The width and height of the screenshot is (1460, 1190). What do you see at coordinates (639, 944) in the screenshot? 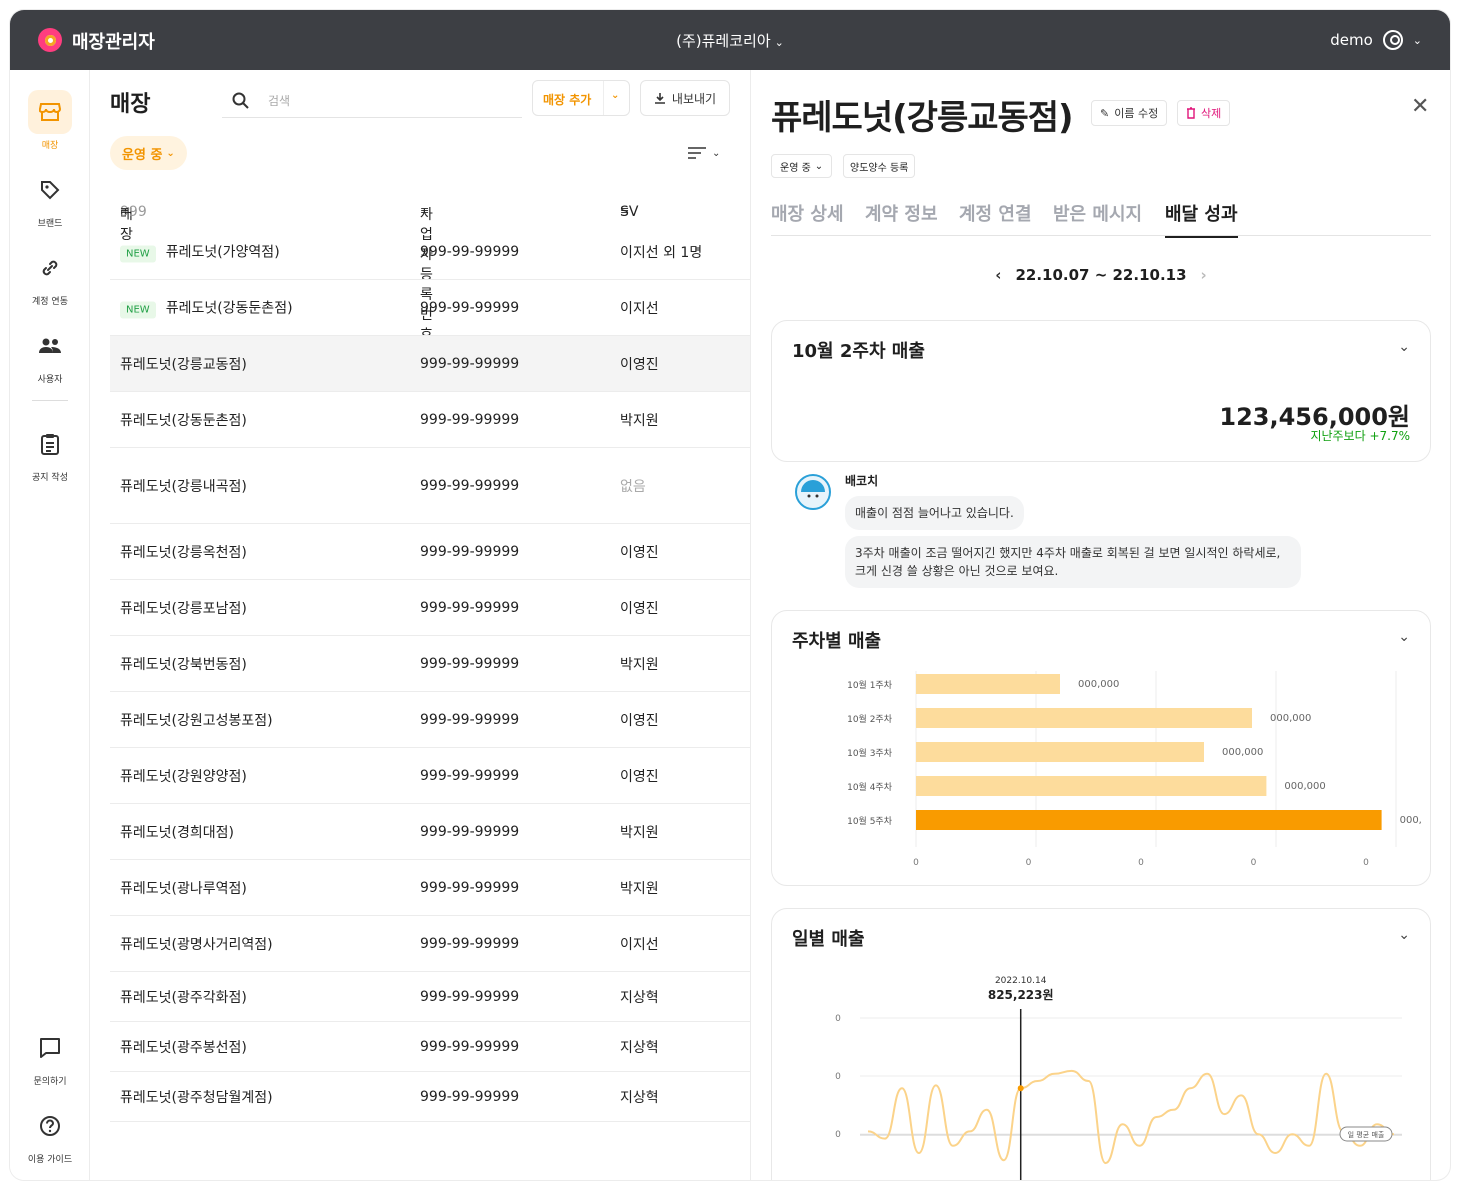
I see `sv-cell: 이지선` at bounding box center [639, 944].